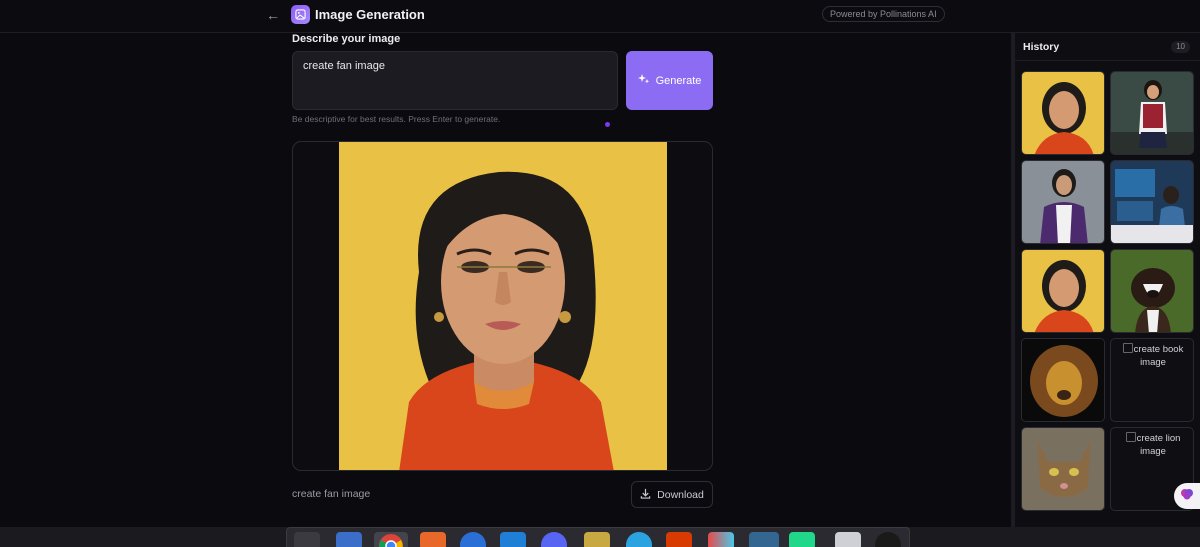  Describe the element at coordinates (1152, 380) in the screenshot. I see `history-thumb-broken: create book image` at that location.